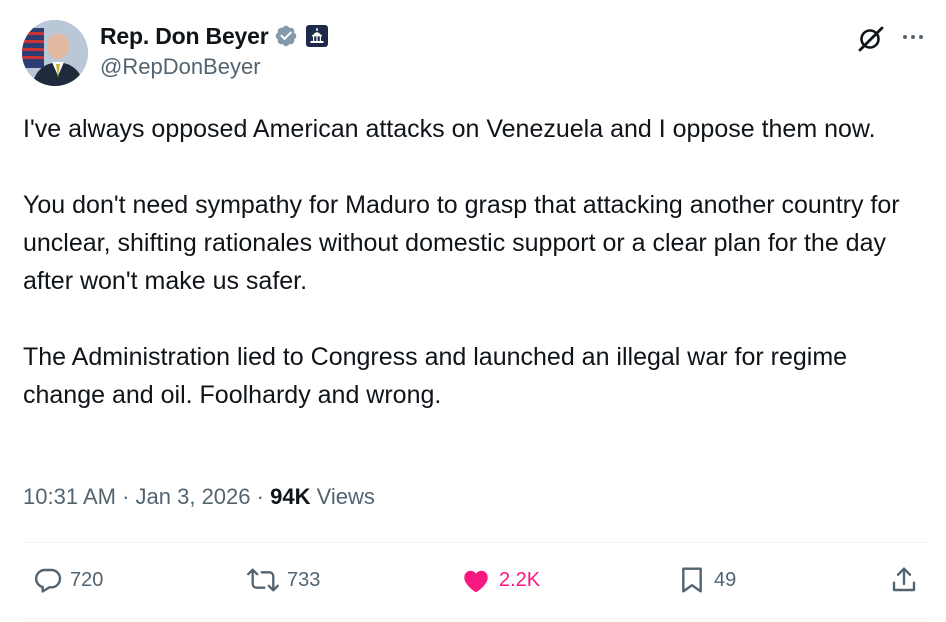  I want to click on share-icon, so click(904, 580).